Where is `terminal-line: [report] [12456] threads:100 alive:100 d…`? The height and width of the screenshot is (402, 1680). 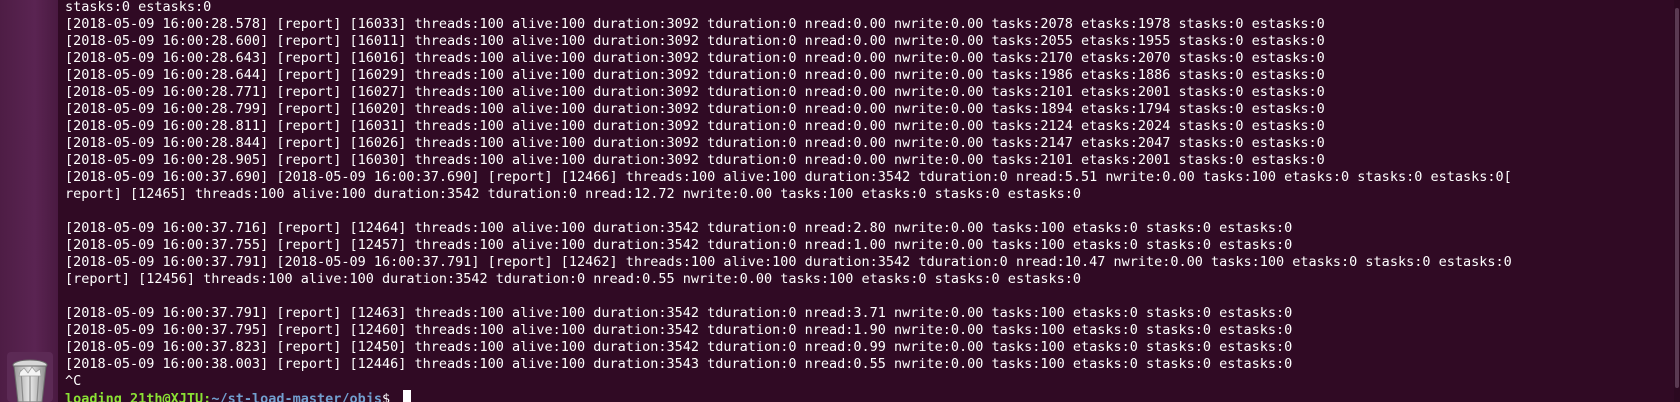
terminal-line: [report] [12456] threads:100 alive:100 d… is located at coordinates (573, 279).